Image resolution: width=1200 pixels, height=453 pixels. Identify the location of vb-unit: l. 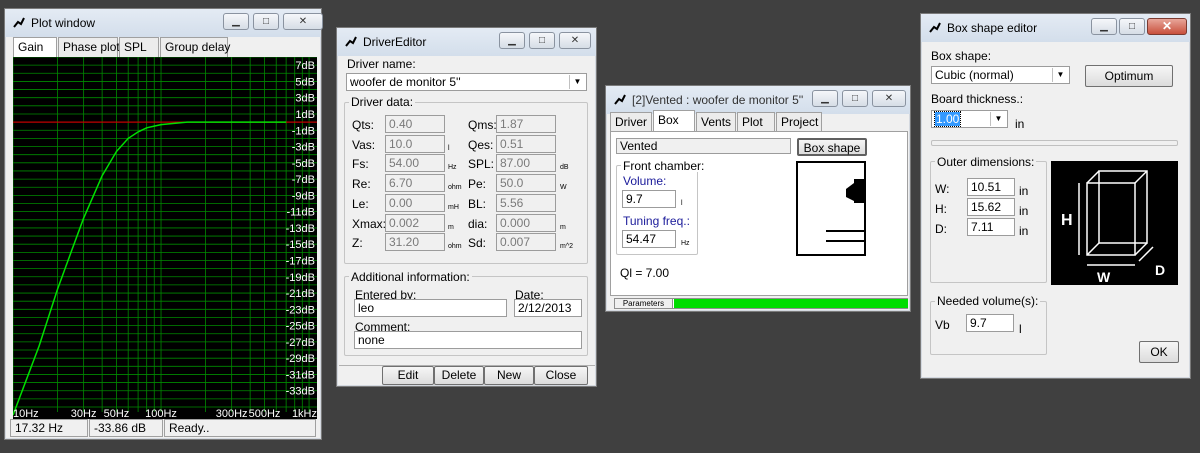
(1020, 329).